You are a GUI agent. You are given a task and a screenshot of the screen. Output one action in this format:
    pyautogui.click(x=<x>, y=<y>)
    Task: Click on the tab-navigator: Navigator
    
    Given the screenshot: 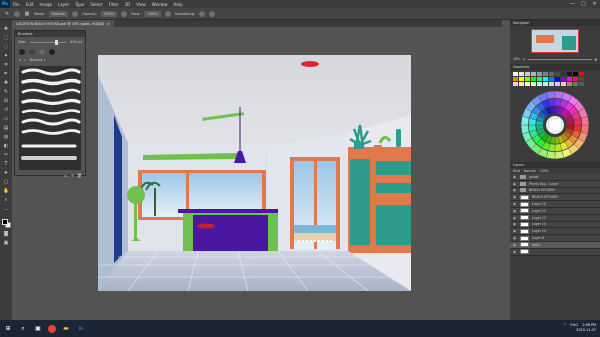 What is the action you would take?
    pyautogui.click(x=521, y=23)
    